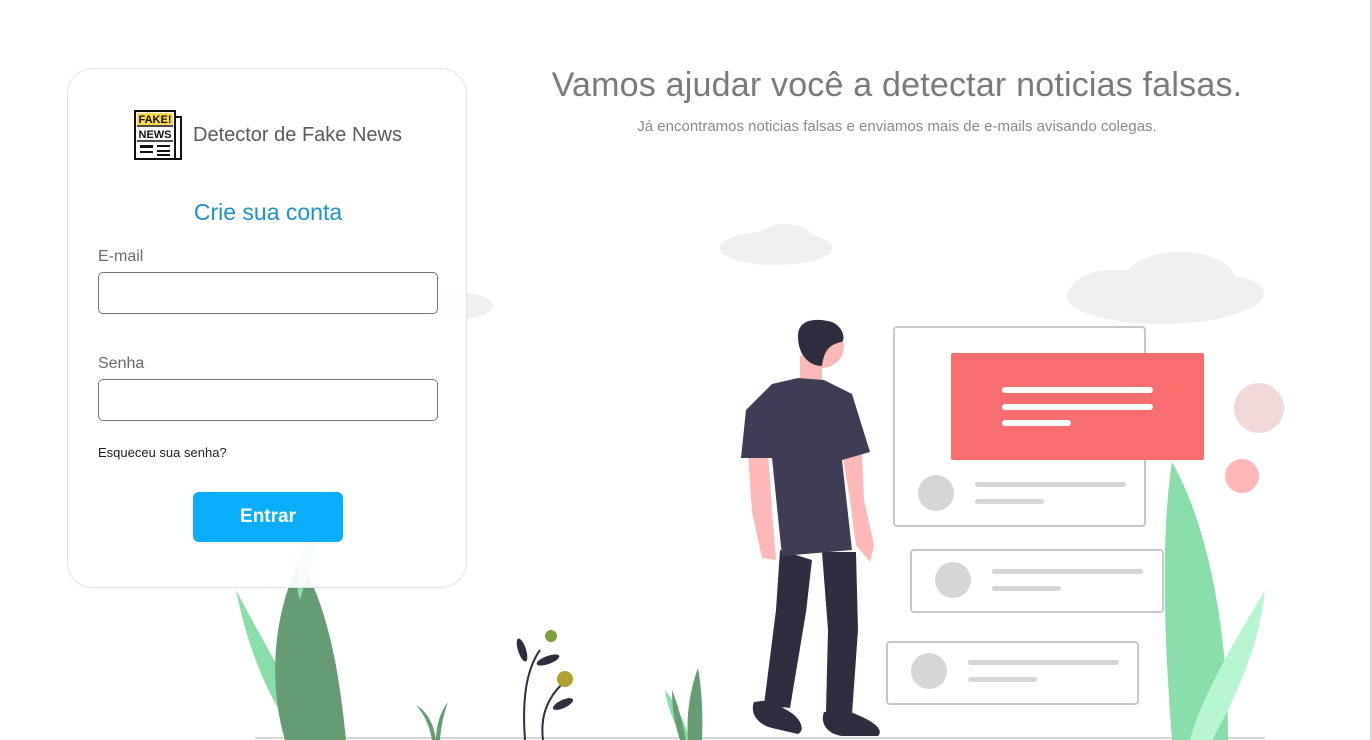 This screenshot has height=740, width=1372. I want to click on dot-pink, so click(1242, 476).